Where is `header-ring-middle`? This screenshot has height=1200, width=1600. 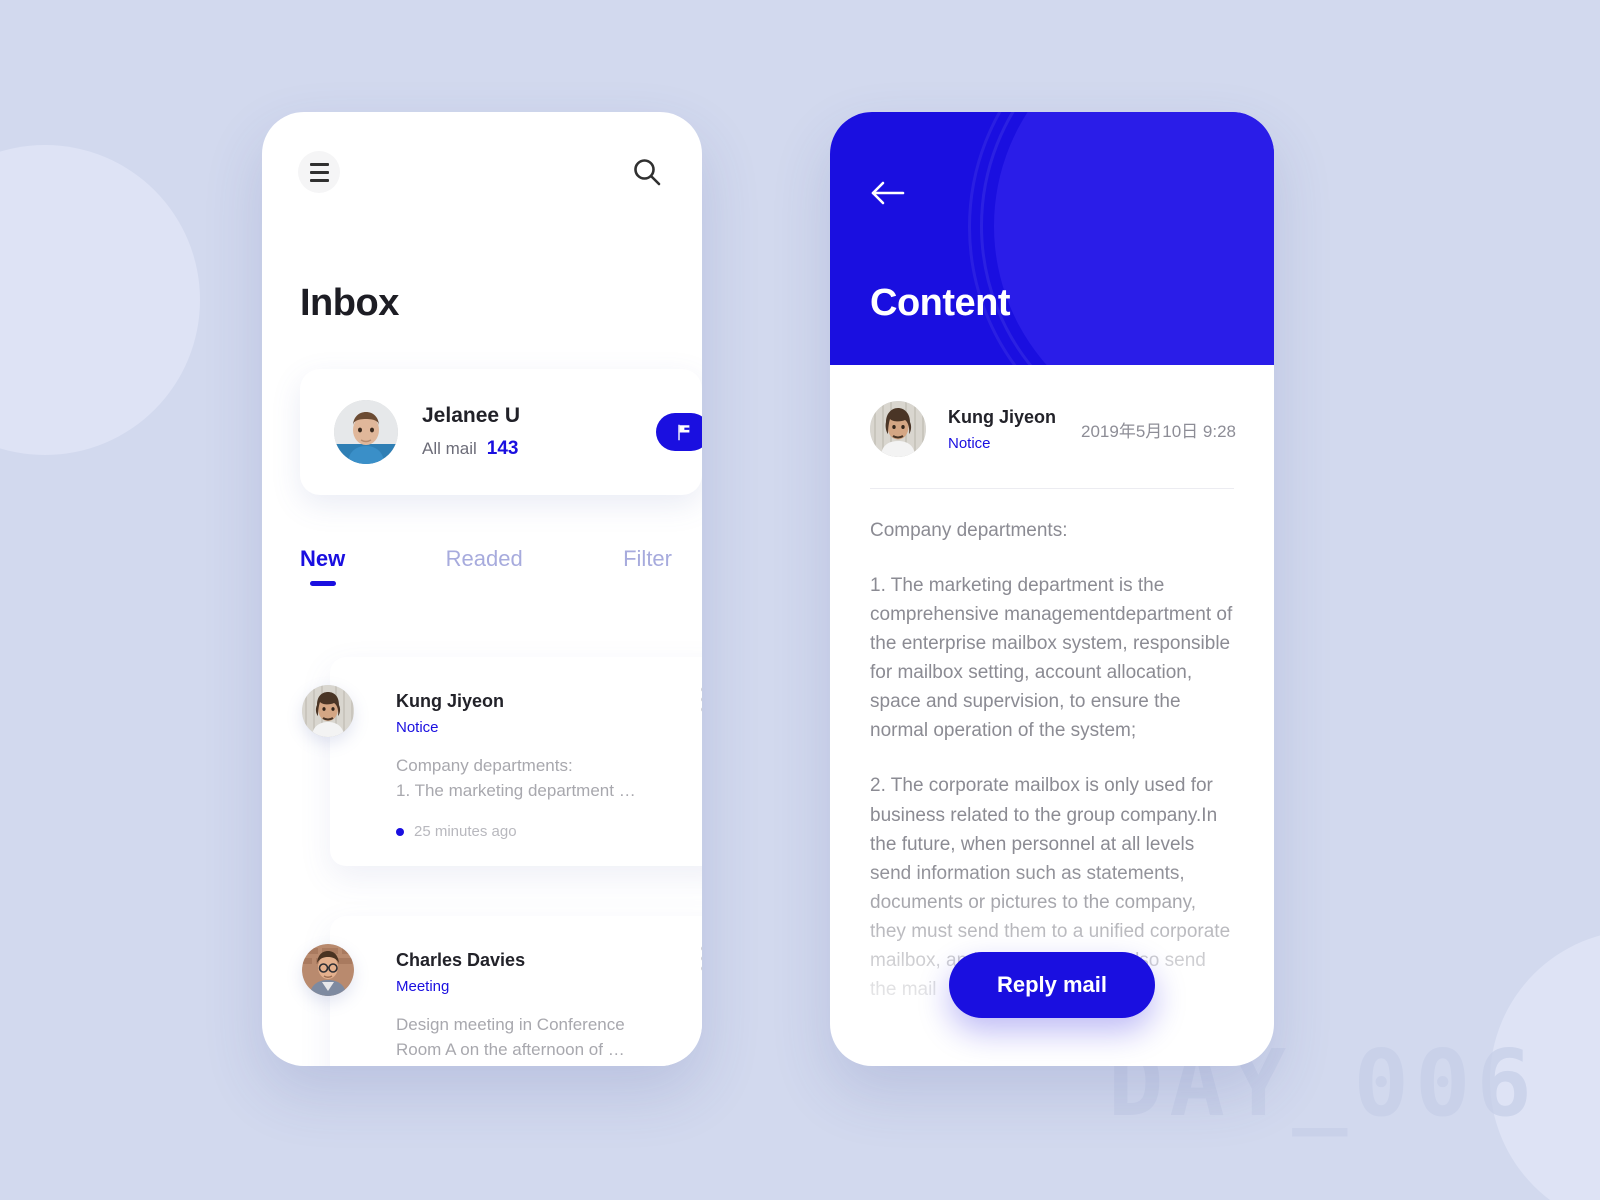
header-ring-middle is located at coordinates (1127, 238).